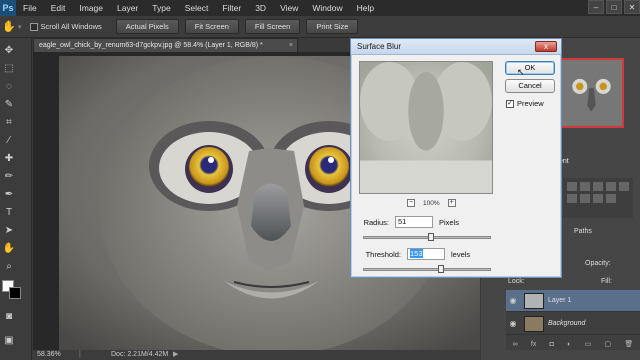 The height and width of the screenshot is (360, 640). What do you see at coordinates (9, 195) in the screenshot?
I see `pen-tool-icon: ✒` at bounding box center [9, 195].